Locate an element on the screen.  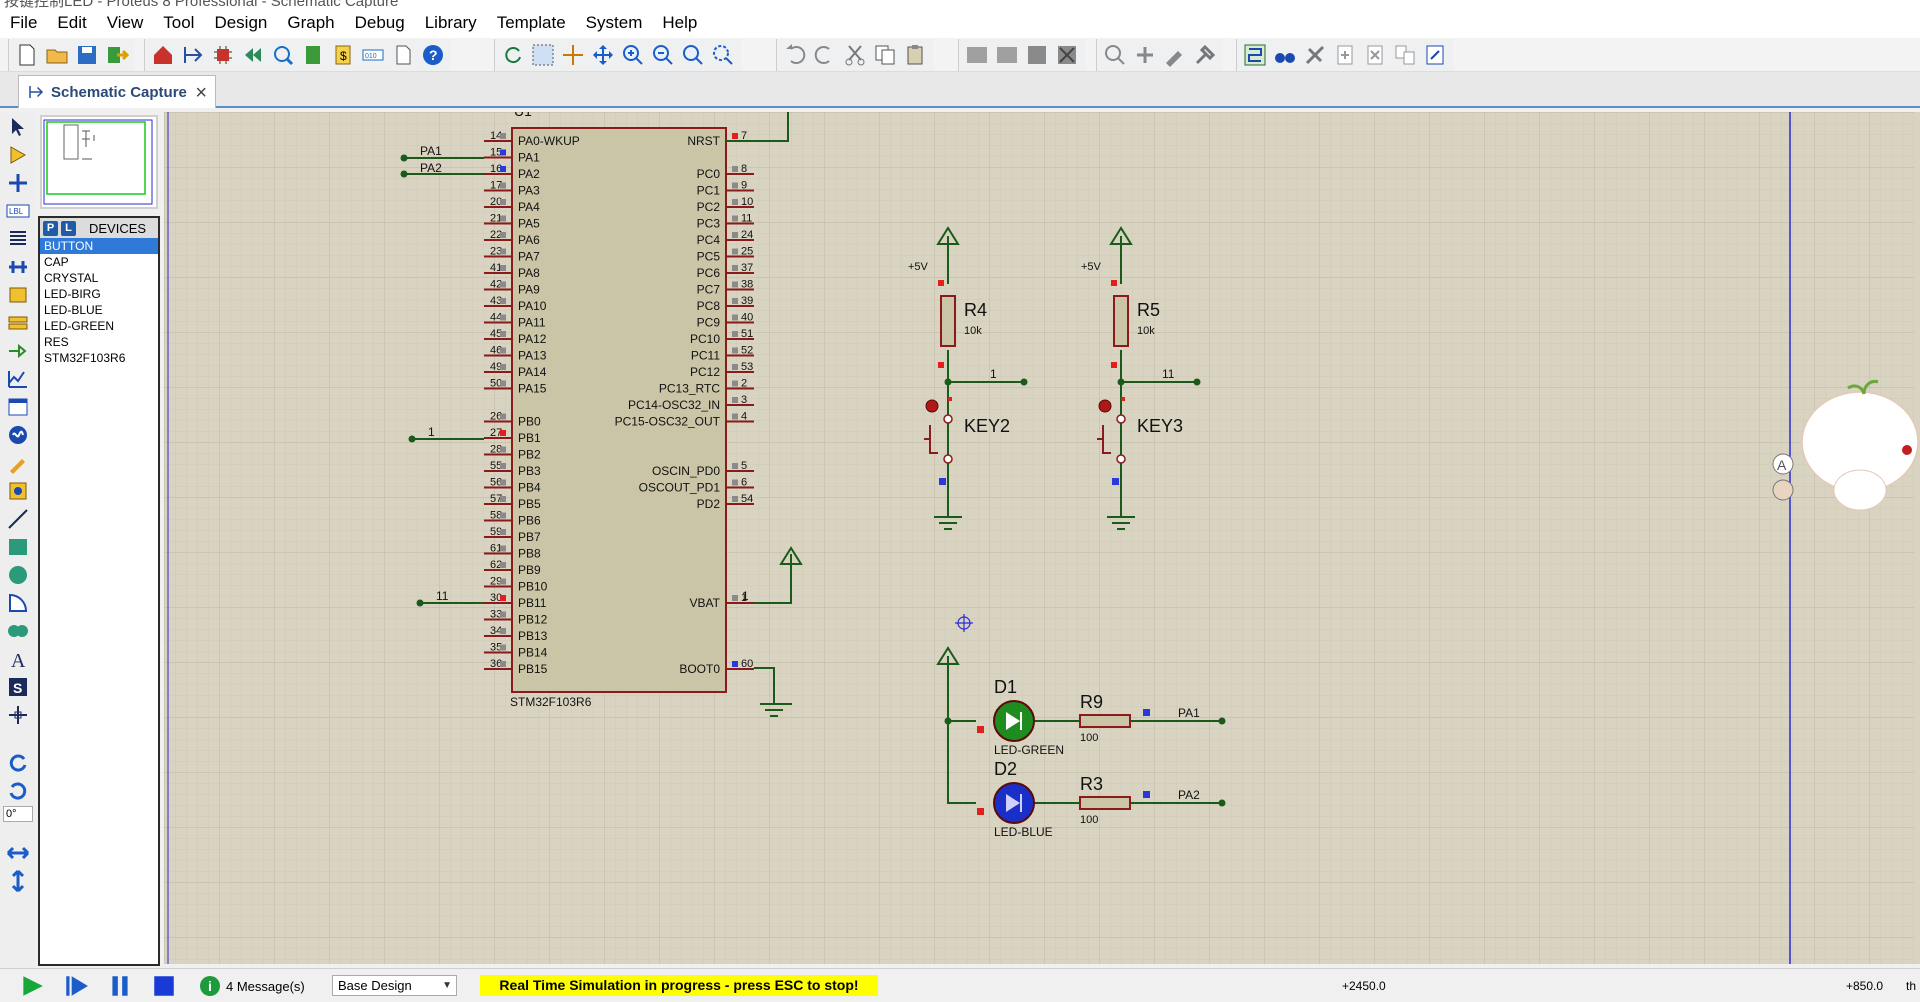
menu-edit: Edit is located at coordinates (71, 23).